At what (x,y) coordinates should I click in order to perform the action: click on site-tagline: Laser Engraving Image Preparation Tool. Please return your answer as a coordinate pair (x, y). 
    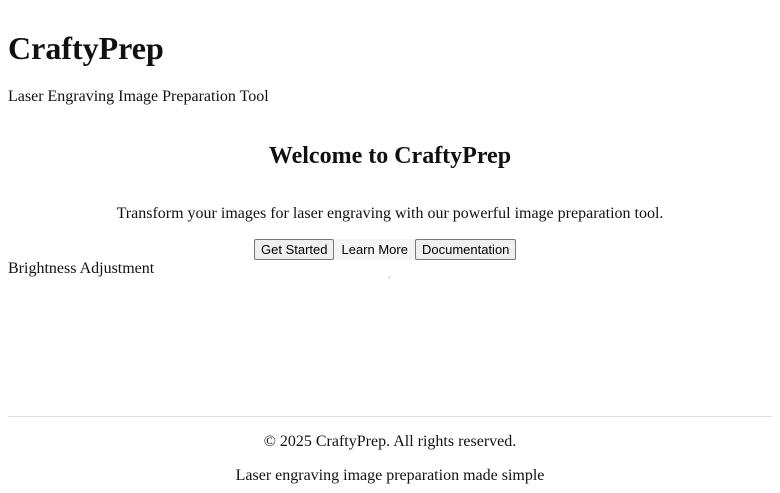
    Looking at the image, I should click on (138, 96).